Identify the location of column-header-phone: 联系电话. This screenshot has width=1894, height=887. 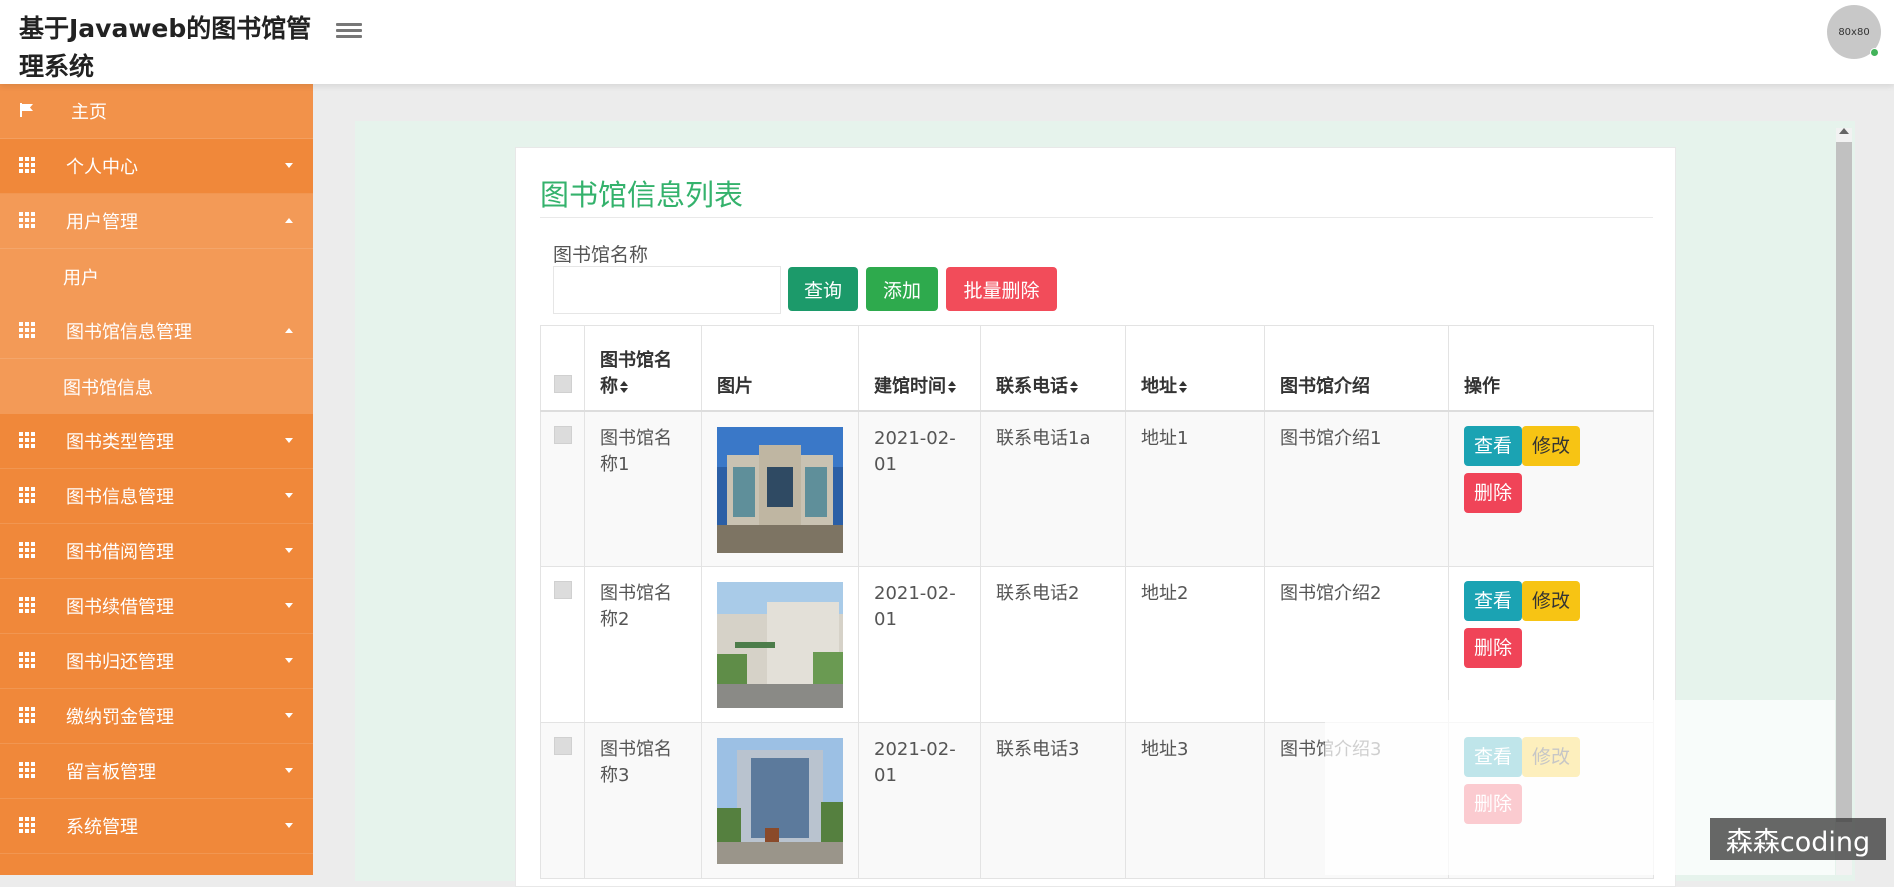
(1053, 368).